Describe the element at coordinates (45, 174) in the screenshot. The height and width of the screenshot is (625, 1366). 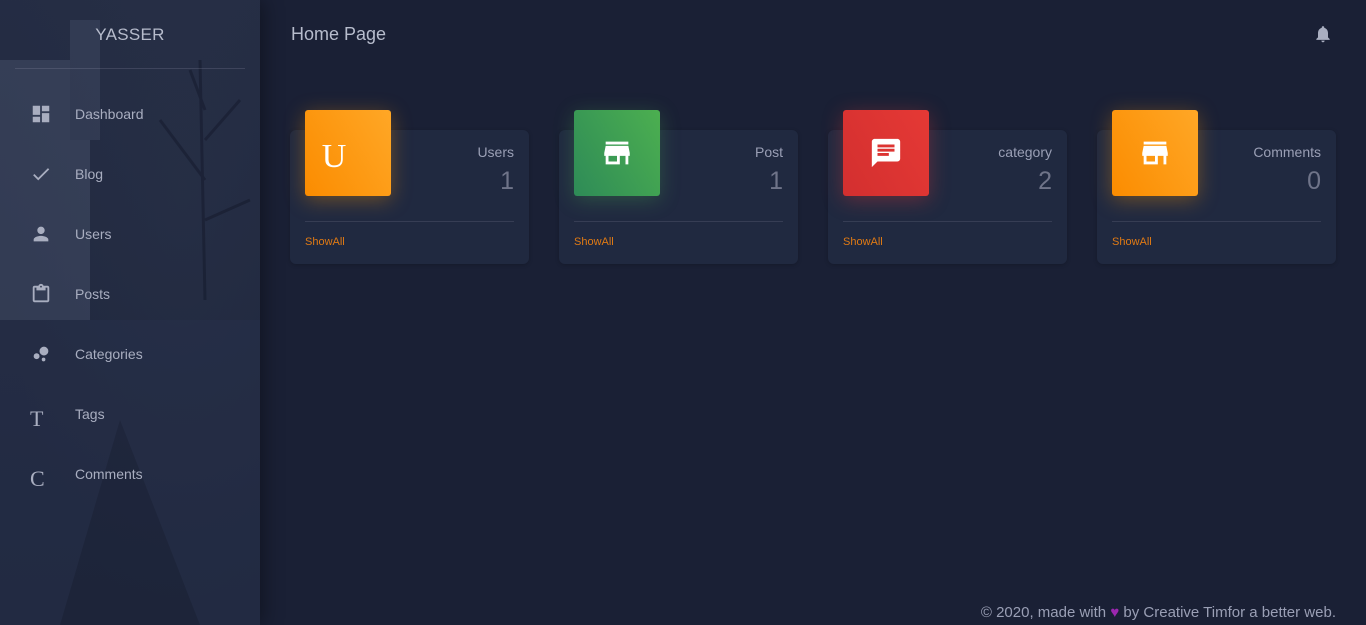
I see `check-icon` at that location.